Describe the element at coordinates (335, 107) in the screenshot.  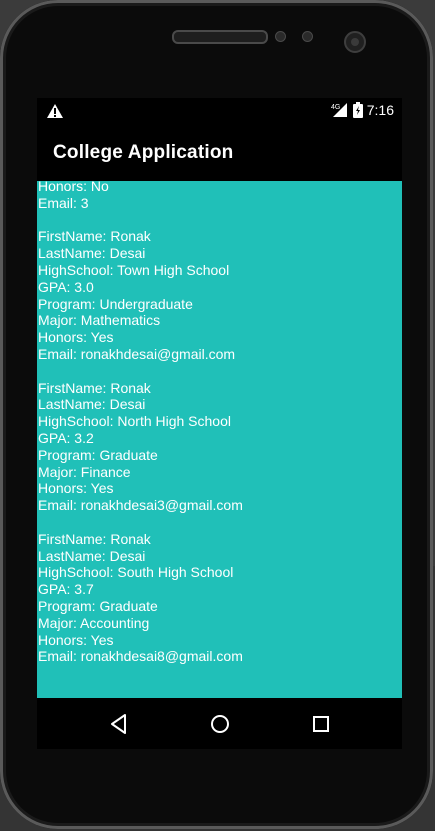
I see `svg-text: 4G` at that location.